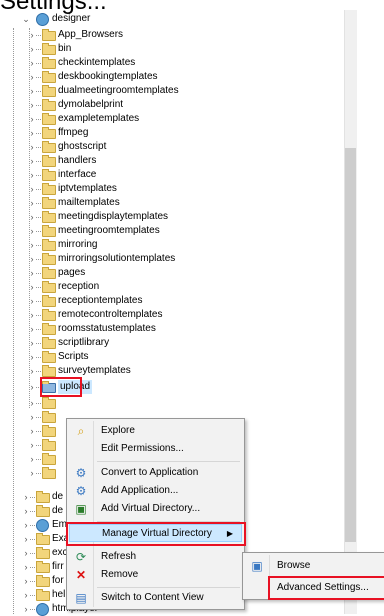 This screenshot has height=616, width=384. Describe the element at coordinates (138, 371) in the screenshot. I see `tree-item: › surveytemplates` at that location.